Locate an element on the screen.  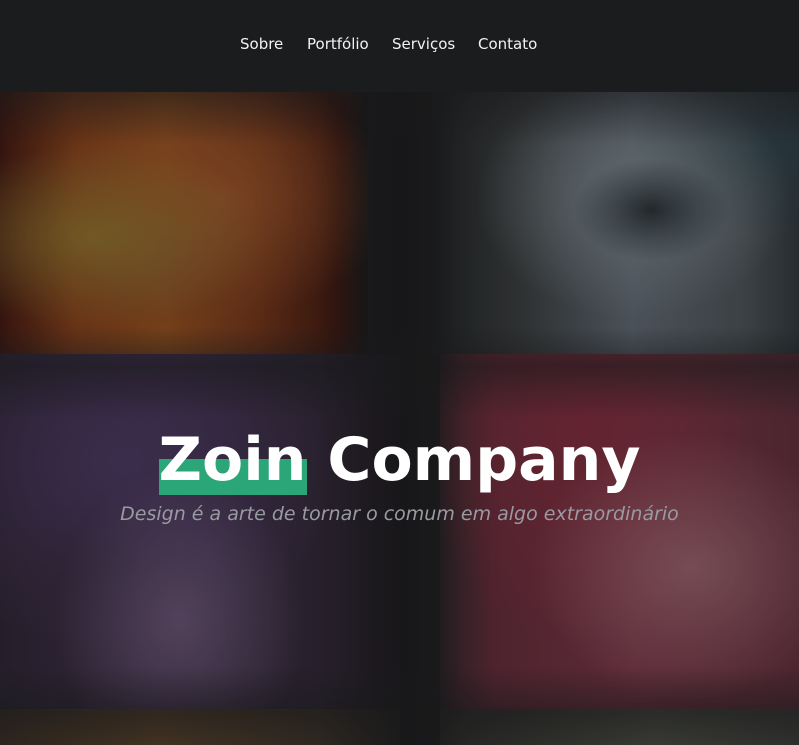
nav-link-sobre: Sobre is located at coordinates (261, 44).